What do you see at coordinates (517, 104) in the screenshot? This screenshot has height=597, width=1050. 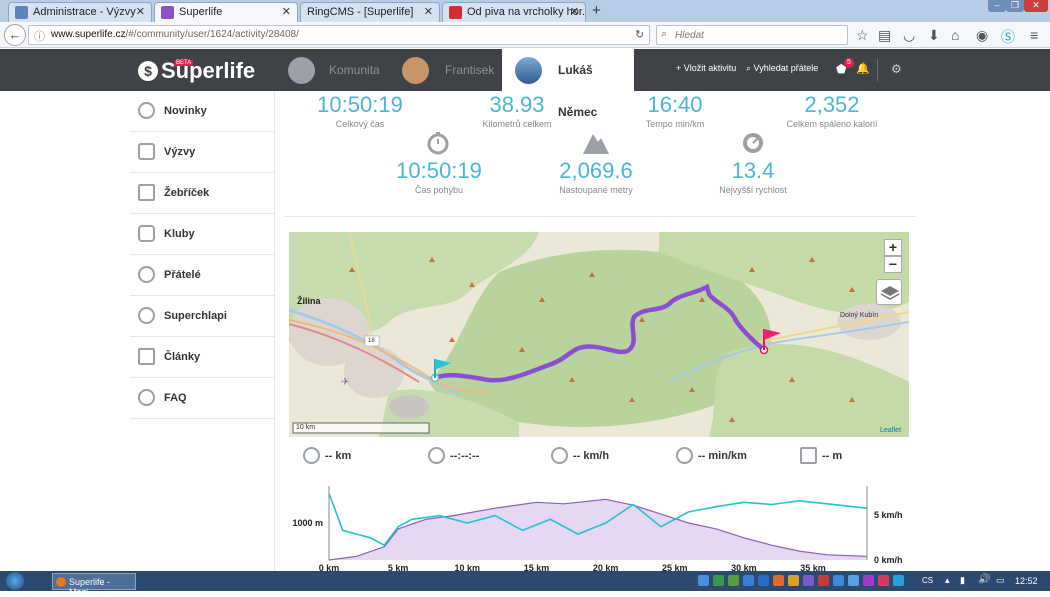 I see `stat-value: 38.93` at bounding box center [517, 104].